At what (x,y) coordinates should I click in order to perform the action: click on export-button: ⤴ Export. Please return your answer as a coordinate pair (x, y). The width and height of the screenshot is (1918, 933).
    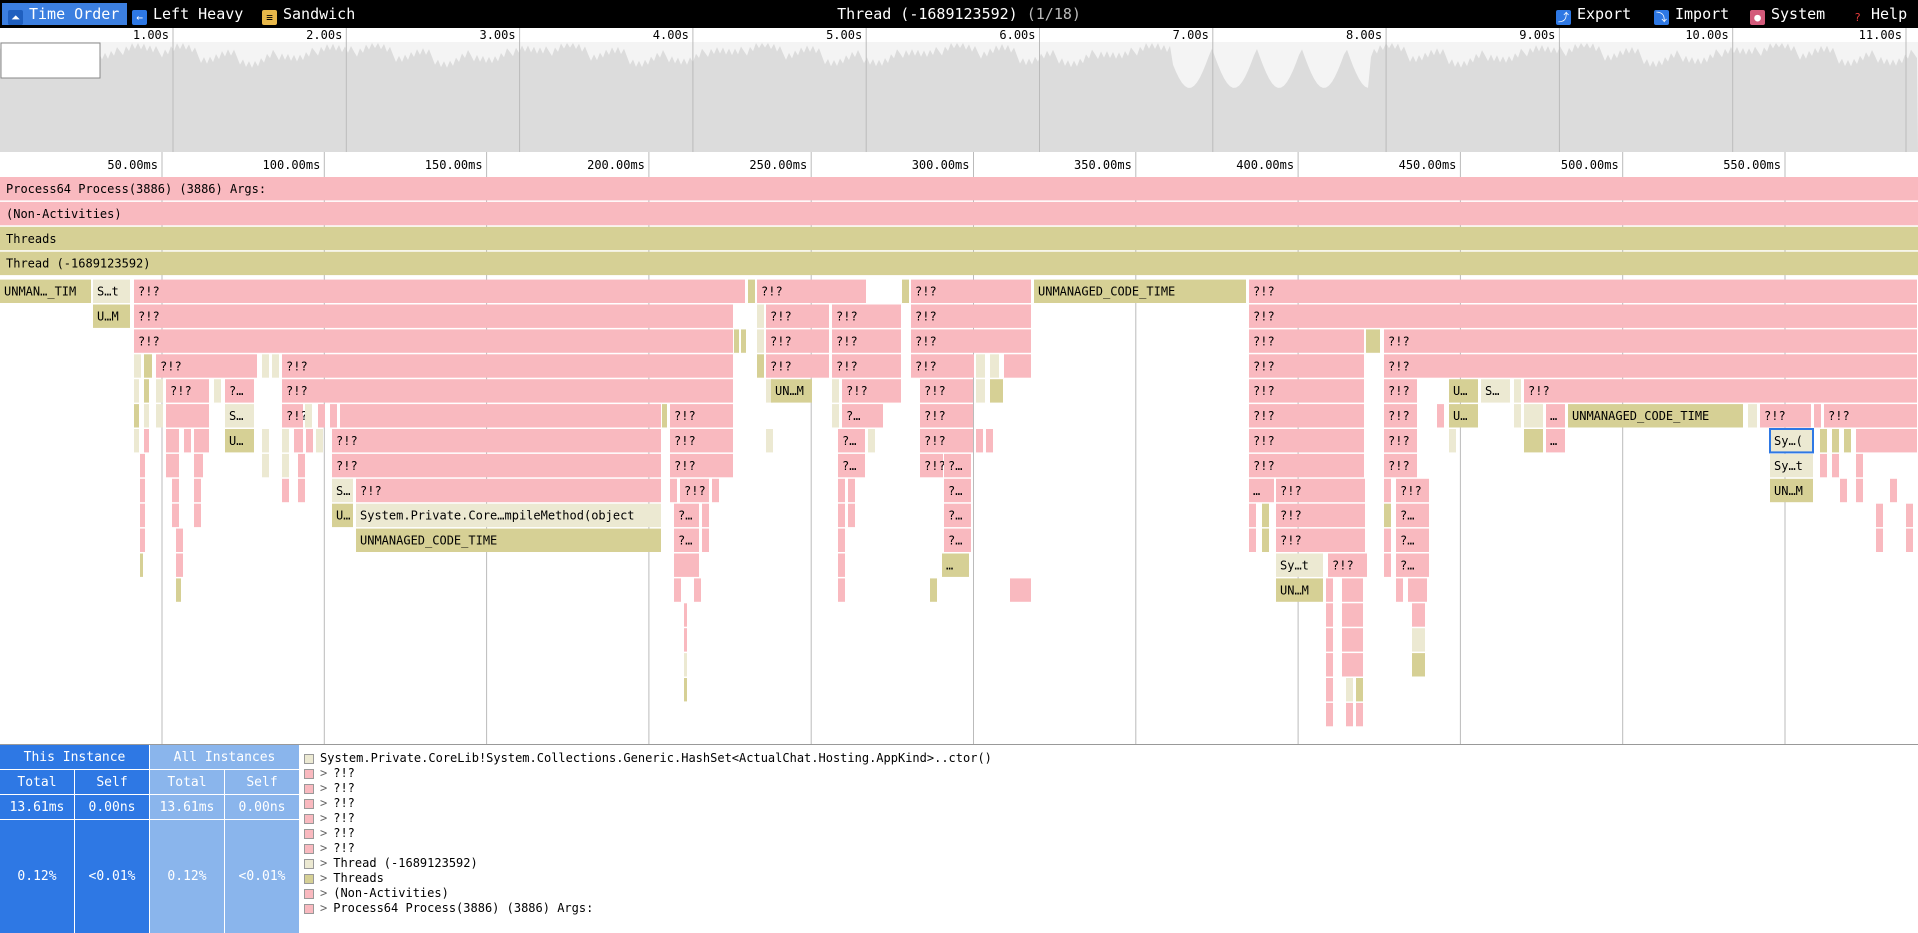
    Looking at the image, I should click on (1594, 14).